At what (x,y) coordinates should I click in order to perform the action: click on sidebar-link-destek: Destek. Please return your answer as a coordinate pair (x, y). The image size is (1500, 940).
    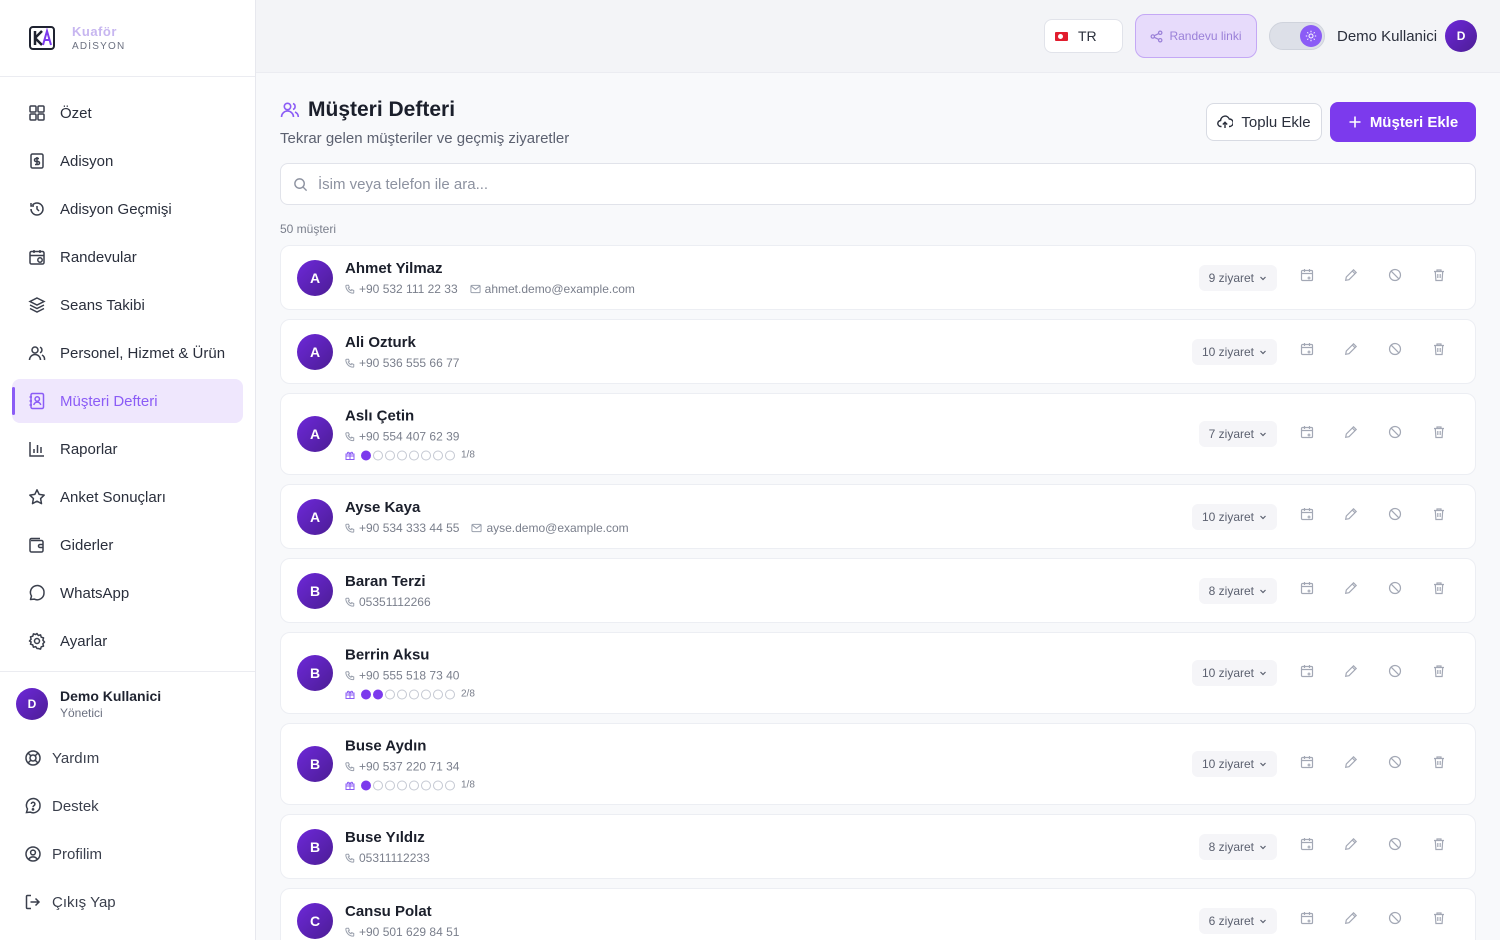
    Looking at the image, I should click on (70, 806).